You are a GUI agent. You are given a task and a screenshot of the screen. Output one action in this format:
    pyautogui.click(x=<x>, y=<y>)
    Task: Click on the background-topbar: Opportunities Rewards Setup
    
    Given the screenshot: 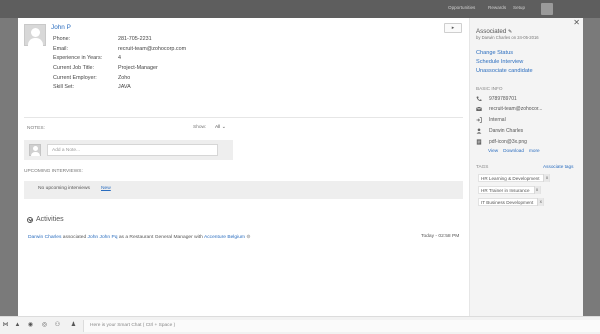 What is the action you would take?
    pyautogui.click(x=300, y=9)
    